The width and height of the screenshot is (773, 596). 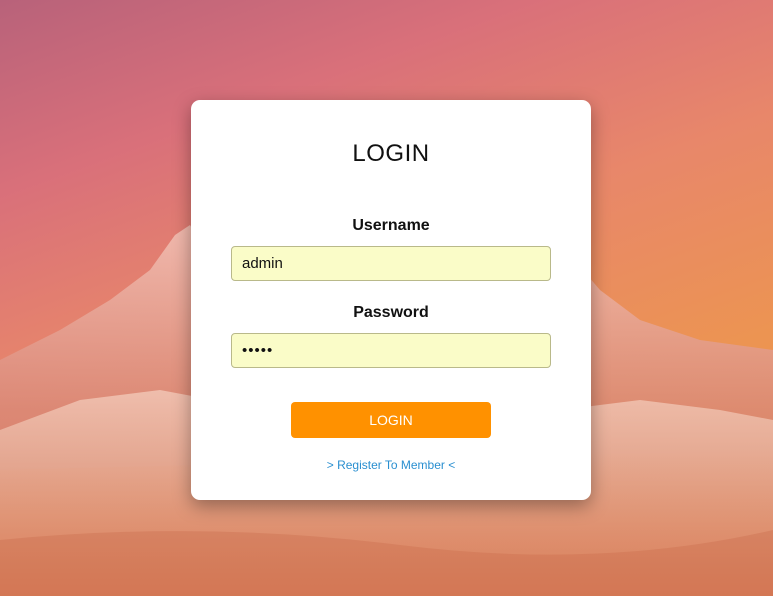 What do you see at coordinates (391, 350) in the screenshot?
I see `password-input` at bounding box center [391, 350].